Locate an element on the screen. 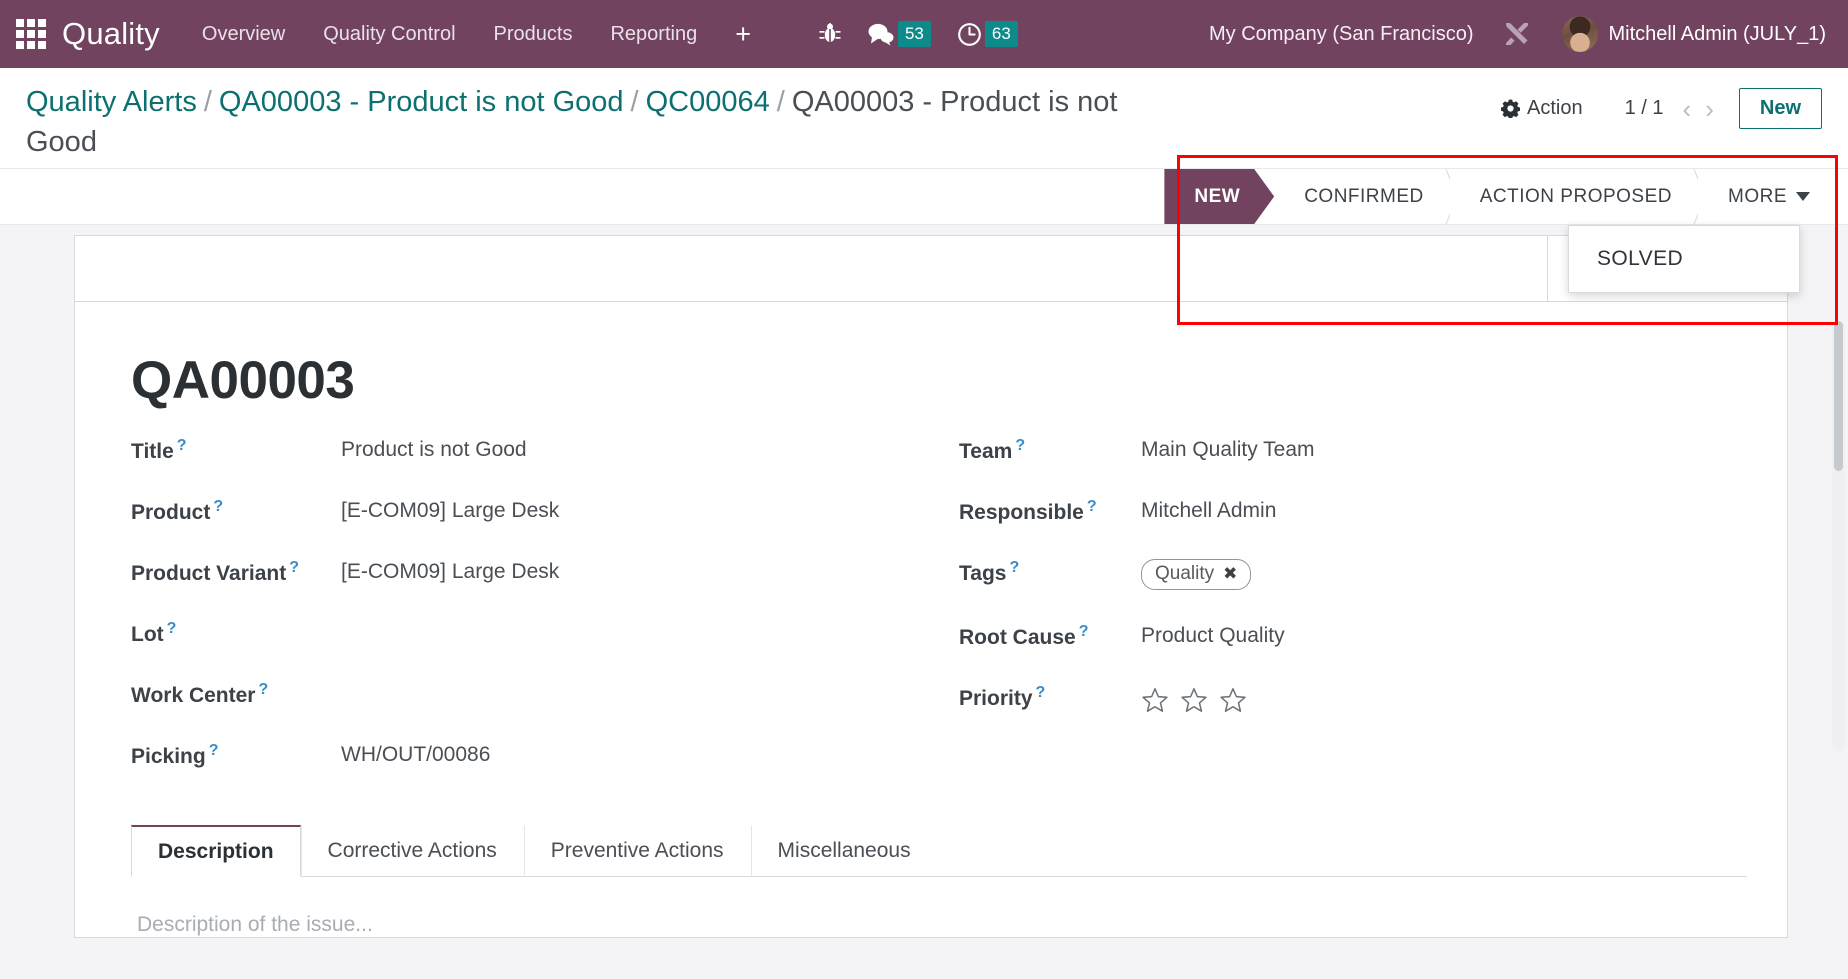 Image resolution: width=1848 pixels, height=979 pixels. field-root-cause: Root Cause? Product Quality is located at coordinates (1353, 637).